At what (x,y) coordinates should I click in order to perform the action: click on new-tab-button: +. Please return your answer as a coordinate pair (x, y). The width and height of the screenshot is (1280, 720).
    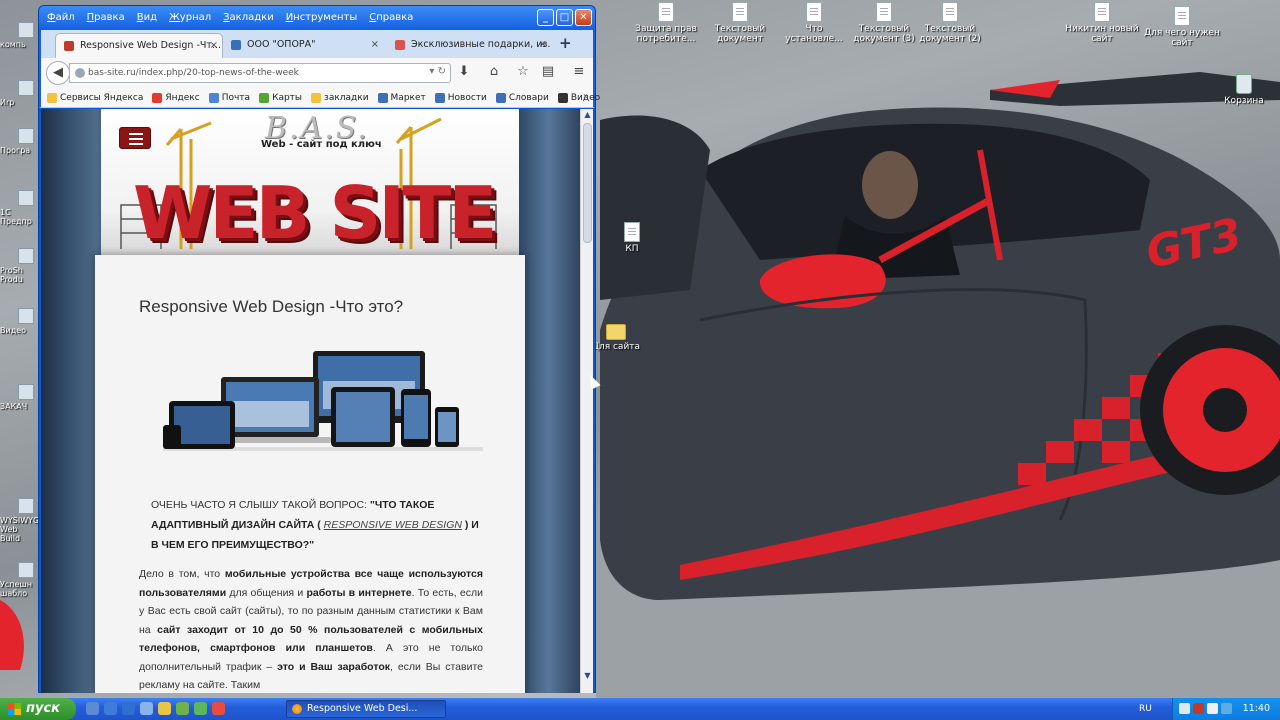
    Looking at the image, I should click on (565, 43).